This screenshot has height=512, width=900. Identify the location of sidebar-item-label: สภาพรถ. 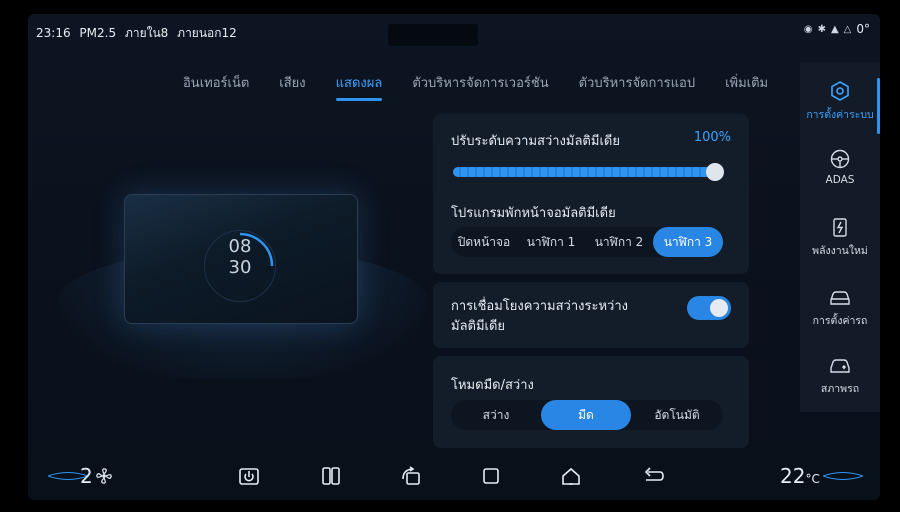
(840, 389).